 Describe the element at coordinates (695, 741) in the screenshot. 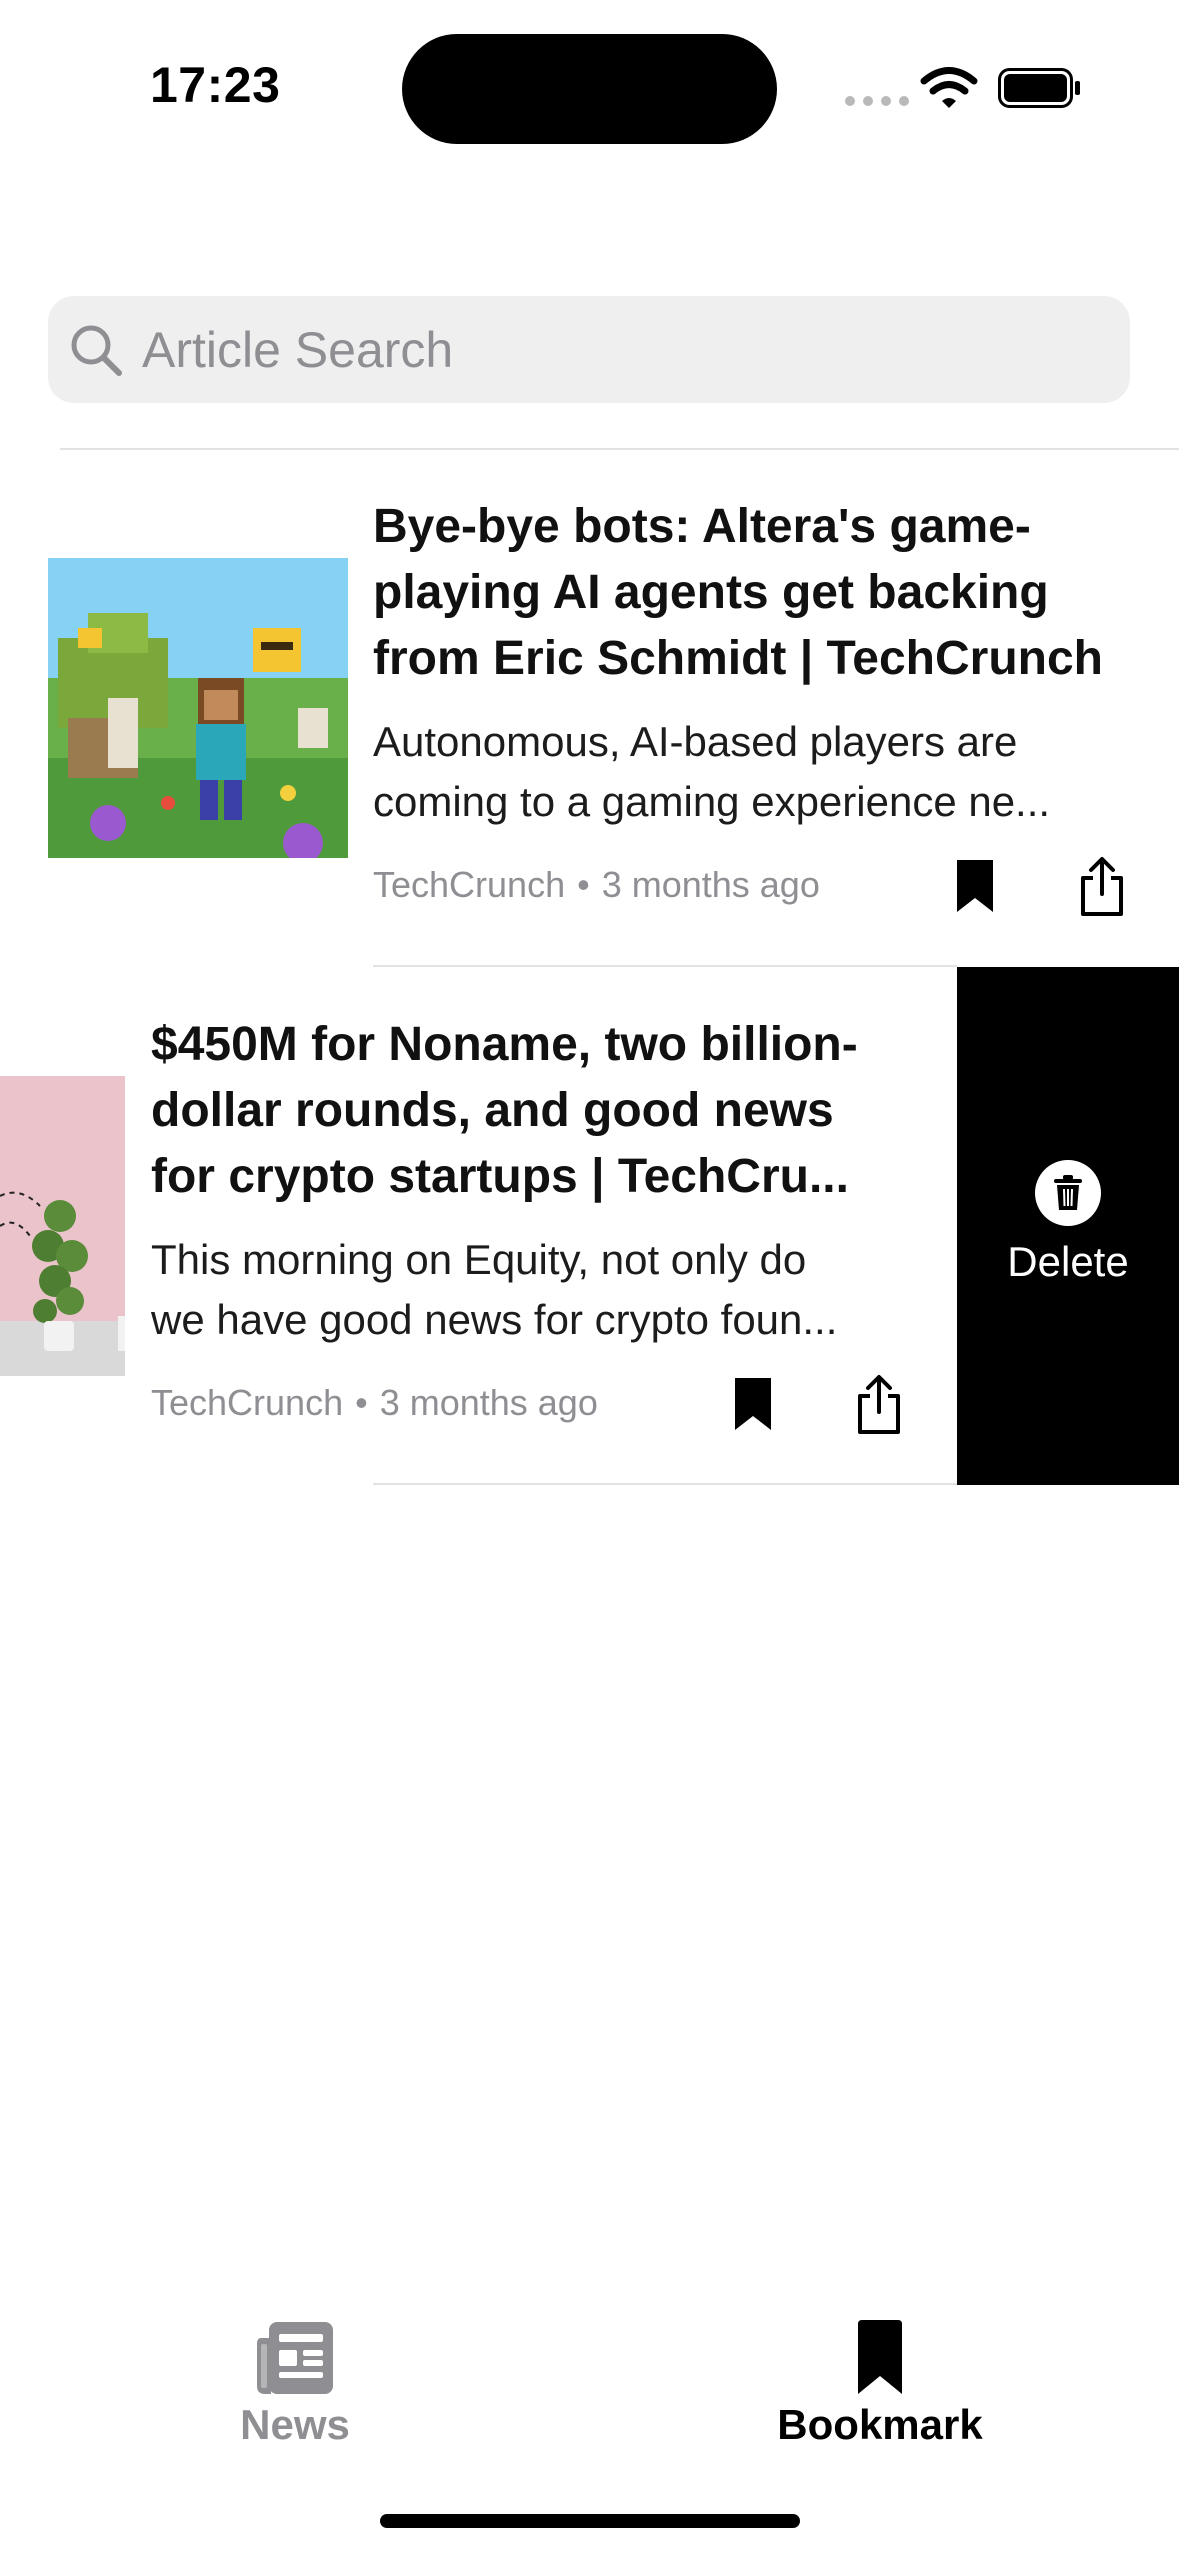

I see `summary-line: Autonomous, AI-based players are` at that location.